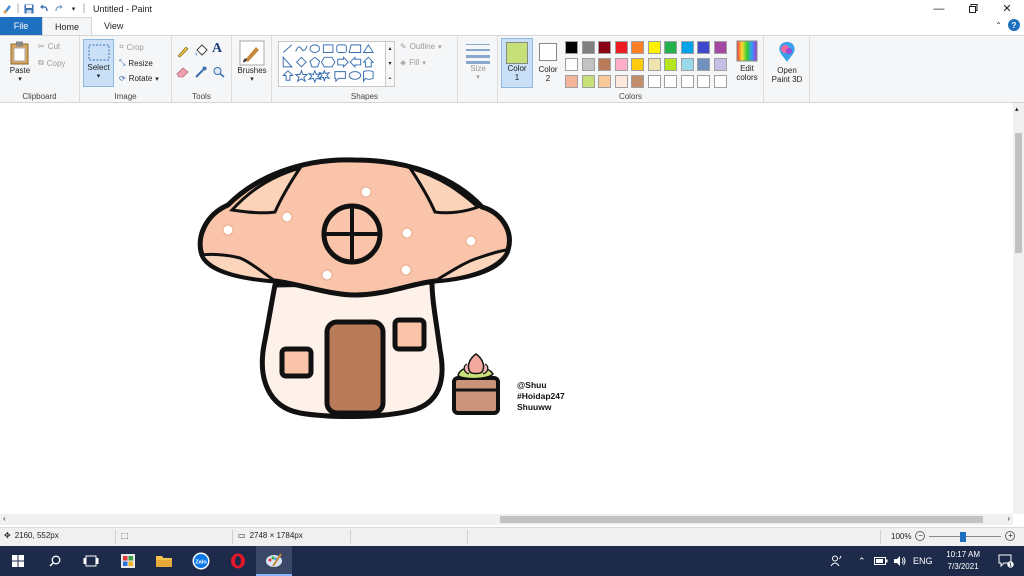 Image resolution: width=1024 pixels, height=576 pixels. What do you see at coordinates (4, 518) in the screenshot?
I see `scroll-left-icon: ‹` at bounding box center [4, 518].